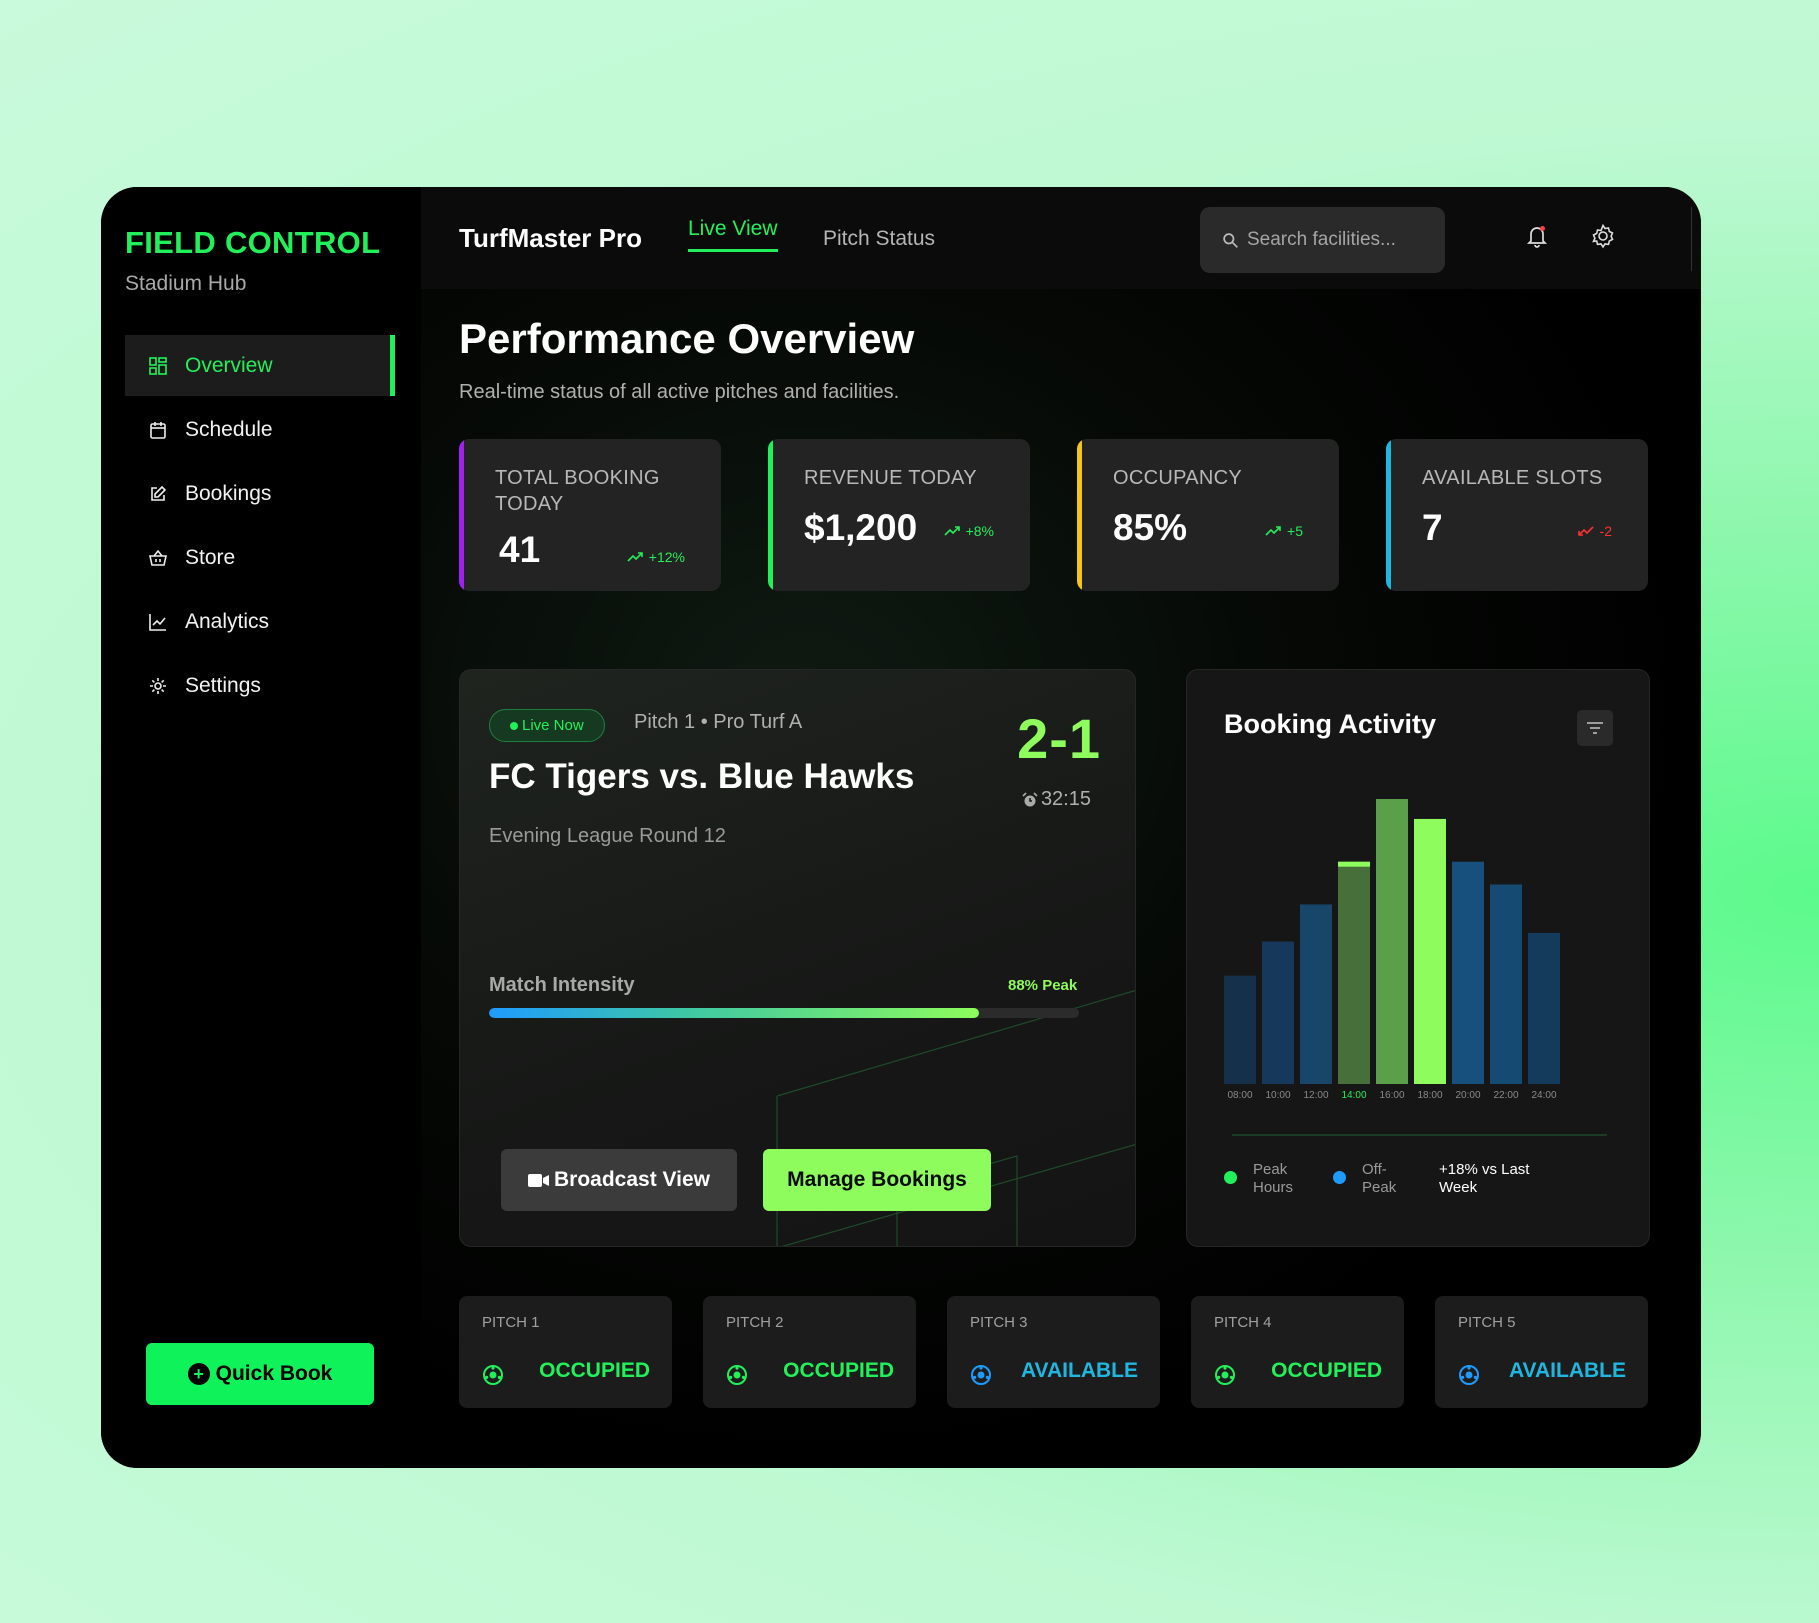  What do you see at coordinates (1432, 527) in the screenshot?
I see `stat-value: 7` at bounding box center [1432, 527].